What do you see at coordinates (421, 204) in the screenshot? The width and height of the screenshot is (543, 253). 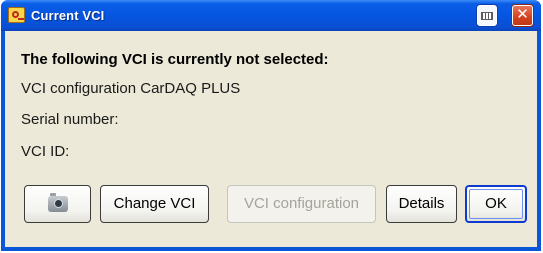 I see `details-button: Details` at bounding box center [421, 204].